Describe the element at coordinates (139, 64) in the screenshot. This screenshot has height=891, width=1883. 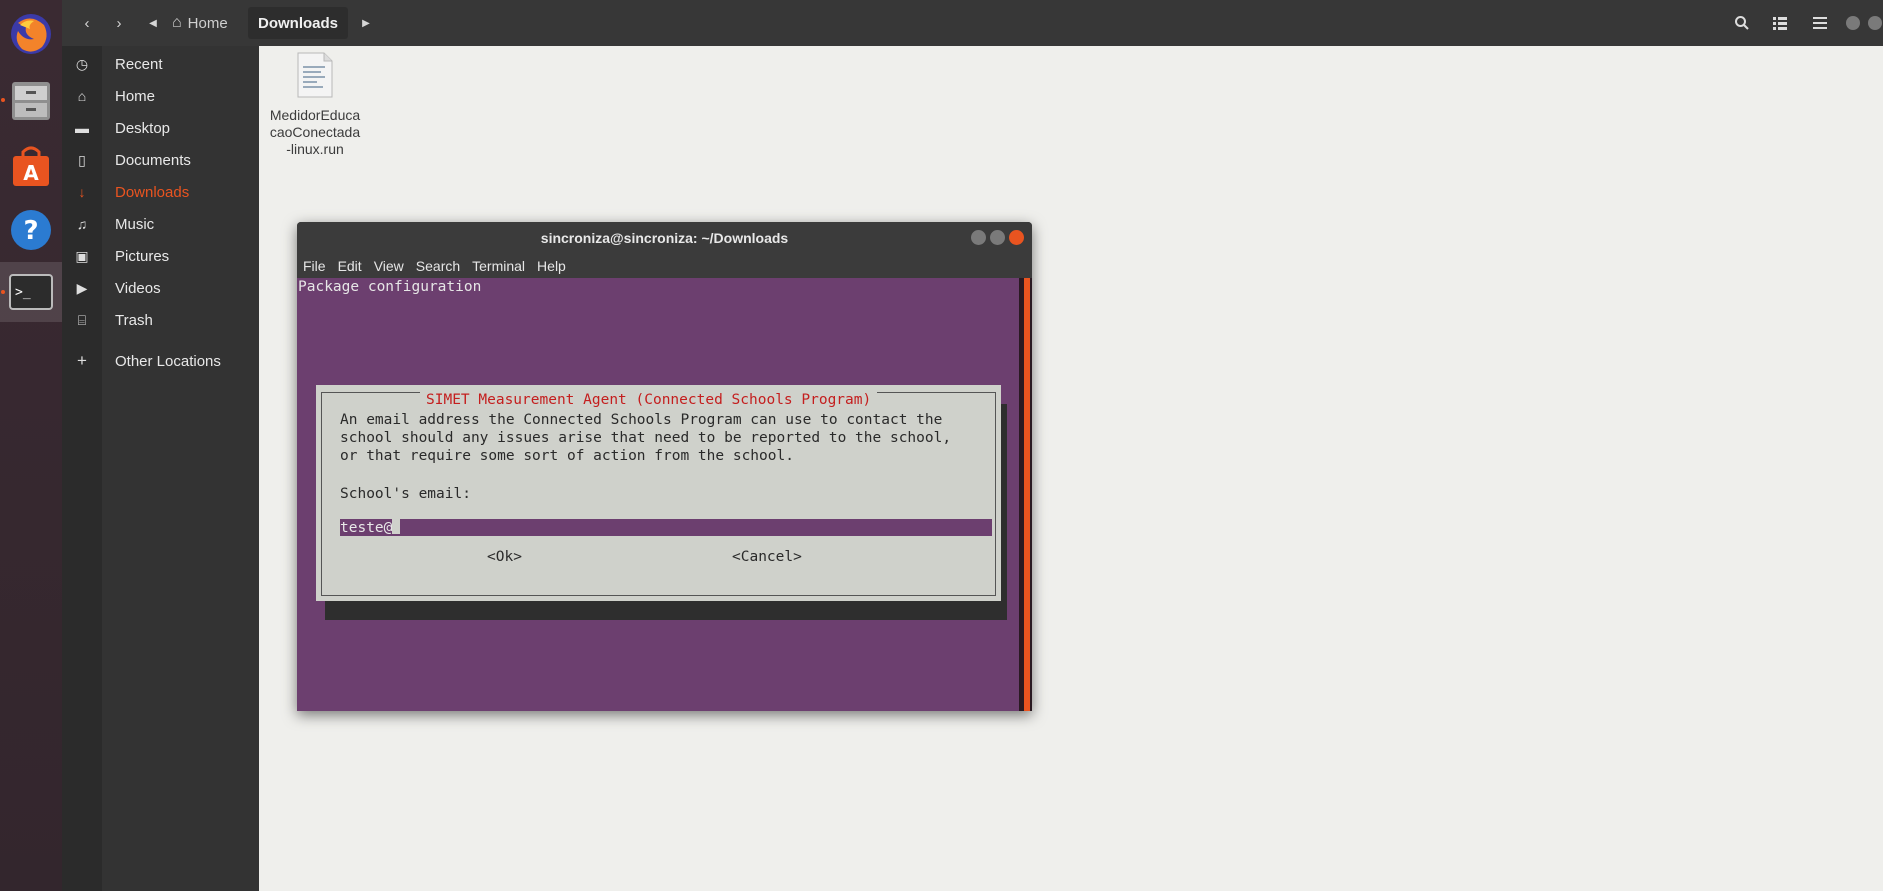
I see `sidebar-item-label: Recent` at that location.